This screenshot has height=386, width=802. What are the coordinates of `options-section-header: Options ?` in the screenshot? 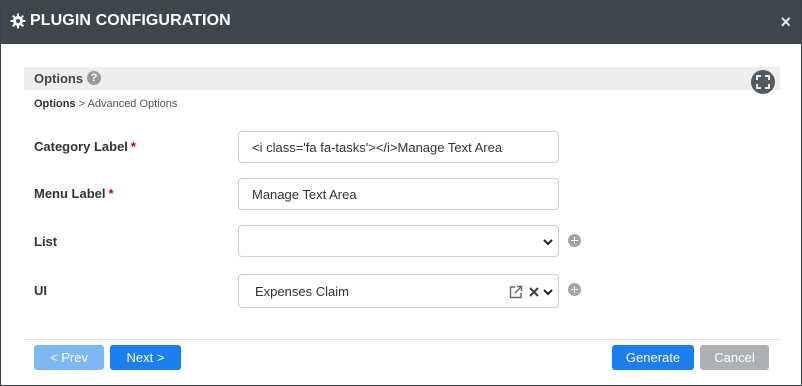 It's located at (402, 78).